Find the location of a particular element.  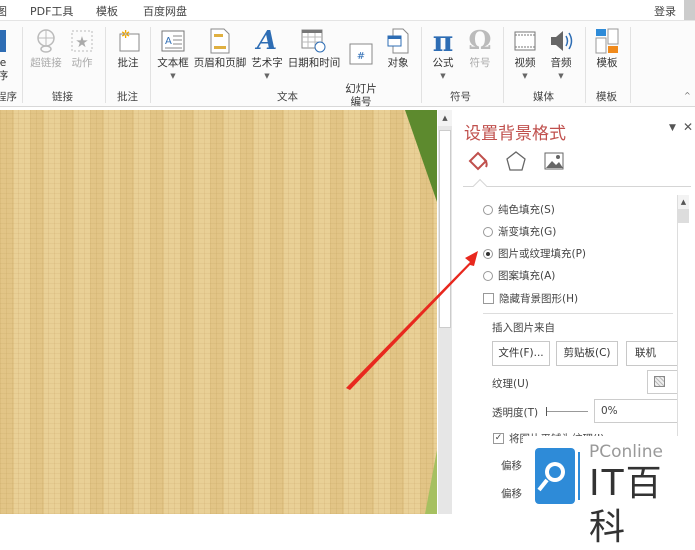

textbox-button: A 文本框 ▼ is located at coordinates (173, 55).